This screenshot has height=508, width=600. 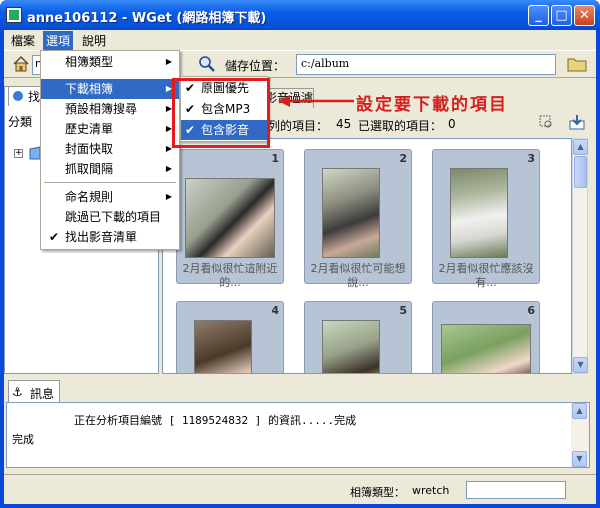 What do you see at coordinates (101, 237) in the screenshot?
I see `menu-item-label: 找出影音清單` at bounding box center [101, 237].